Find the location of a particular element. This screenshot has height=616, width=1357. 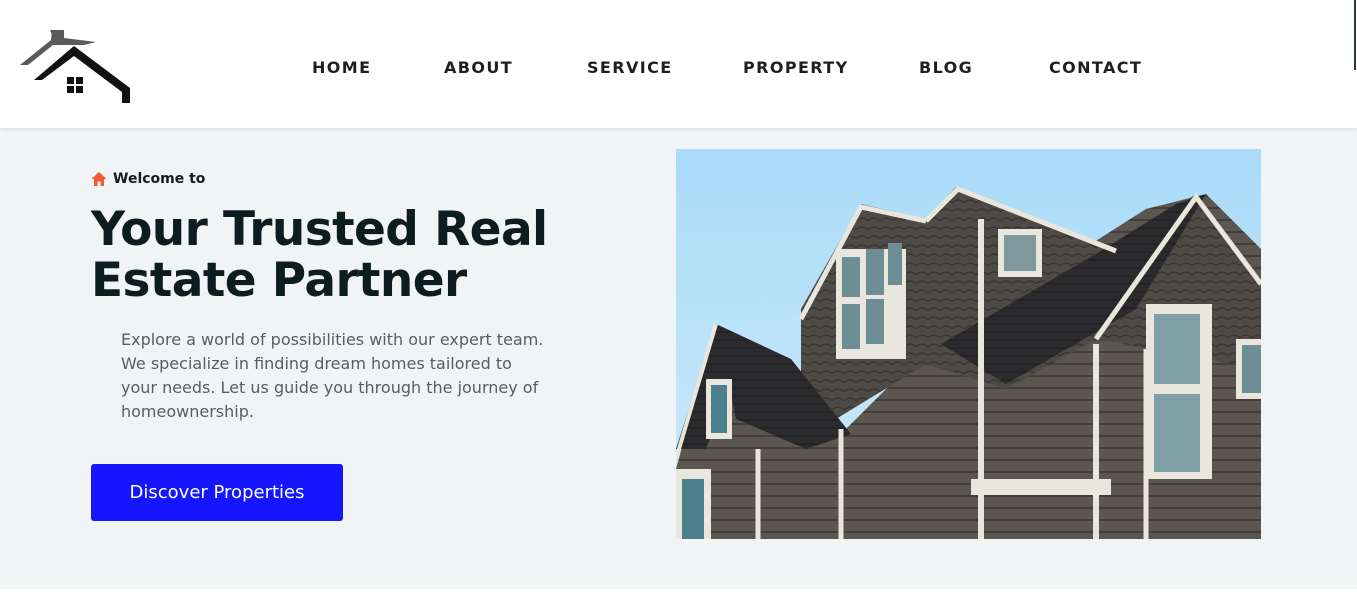

home-icon is located at coordinates (99, 179).